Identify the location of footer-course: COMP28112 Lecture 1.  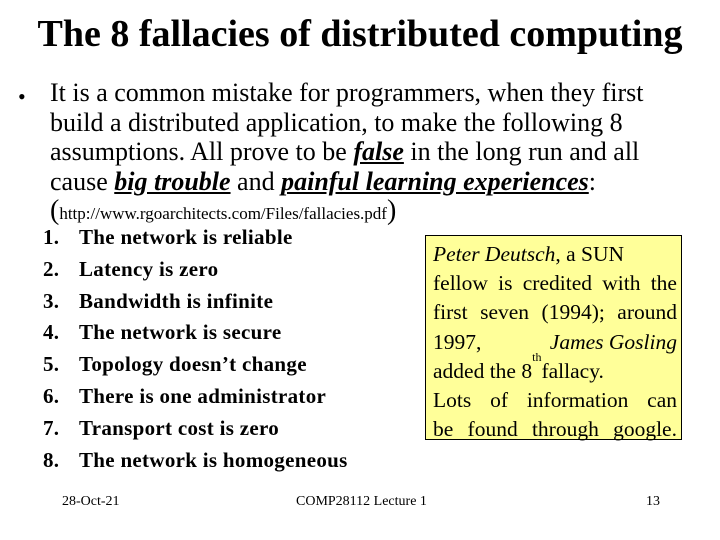
(361, 501).